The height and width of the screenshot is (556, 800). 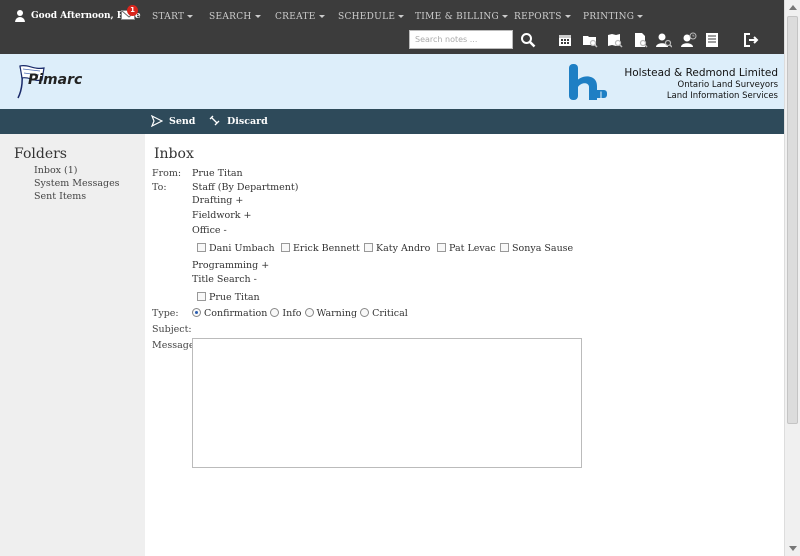 What do you see at coordinates (157, 121) in the screenshot?
I see `send-icon` at bounding box center [157, 121].